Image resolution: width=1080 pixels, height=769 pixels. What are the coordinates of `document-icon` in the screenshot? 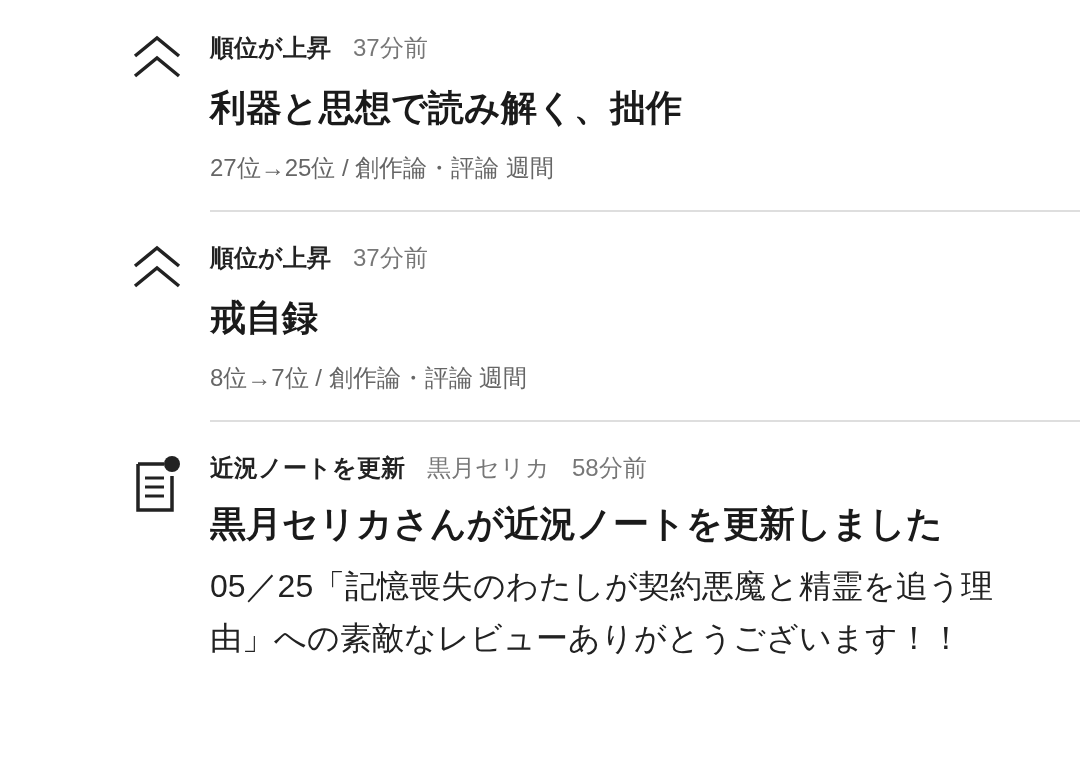 It's located at (158, 484).